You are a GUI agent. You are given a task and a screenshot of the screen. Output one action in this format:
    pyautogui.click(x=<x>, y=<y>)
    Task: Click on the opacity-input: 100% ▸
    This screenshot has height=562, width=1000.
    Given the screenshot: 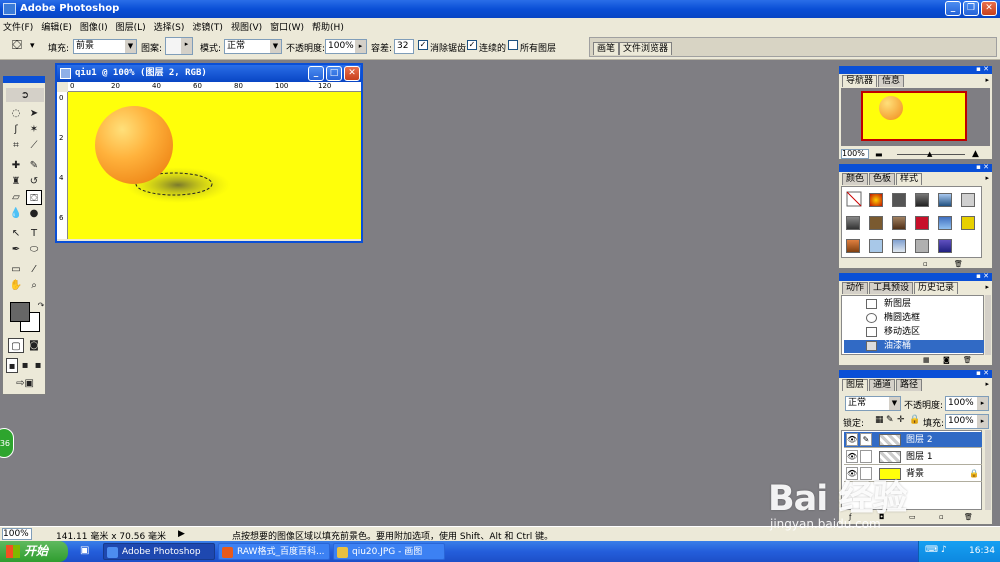 What is the action you would take?
    pyautogui.click(x=346, y=46)
    